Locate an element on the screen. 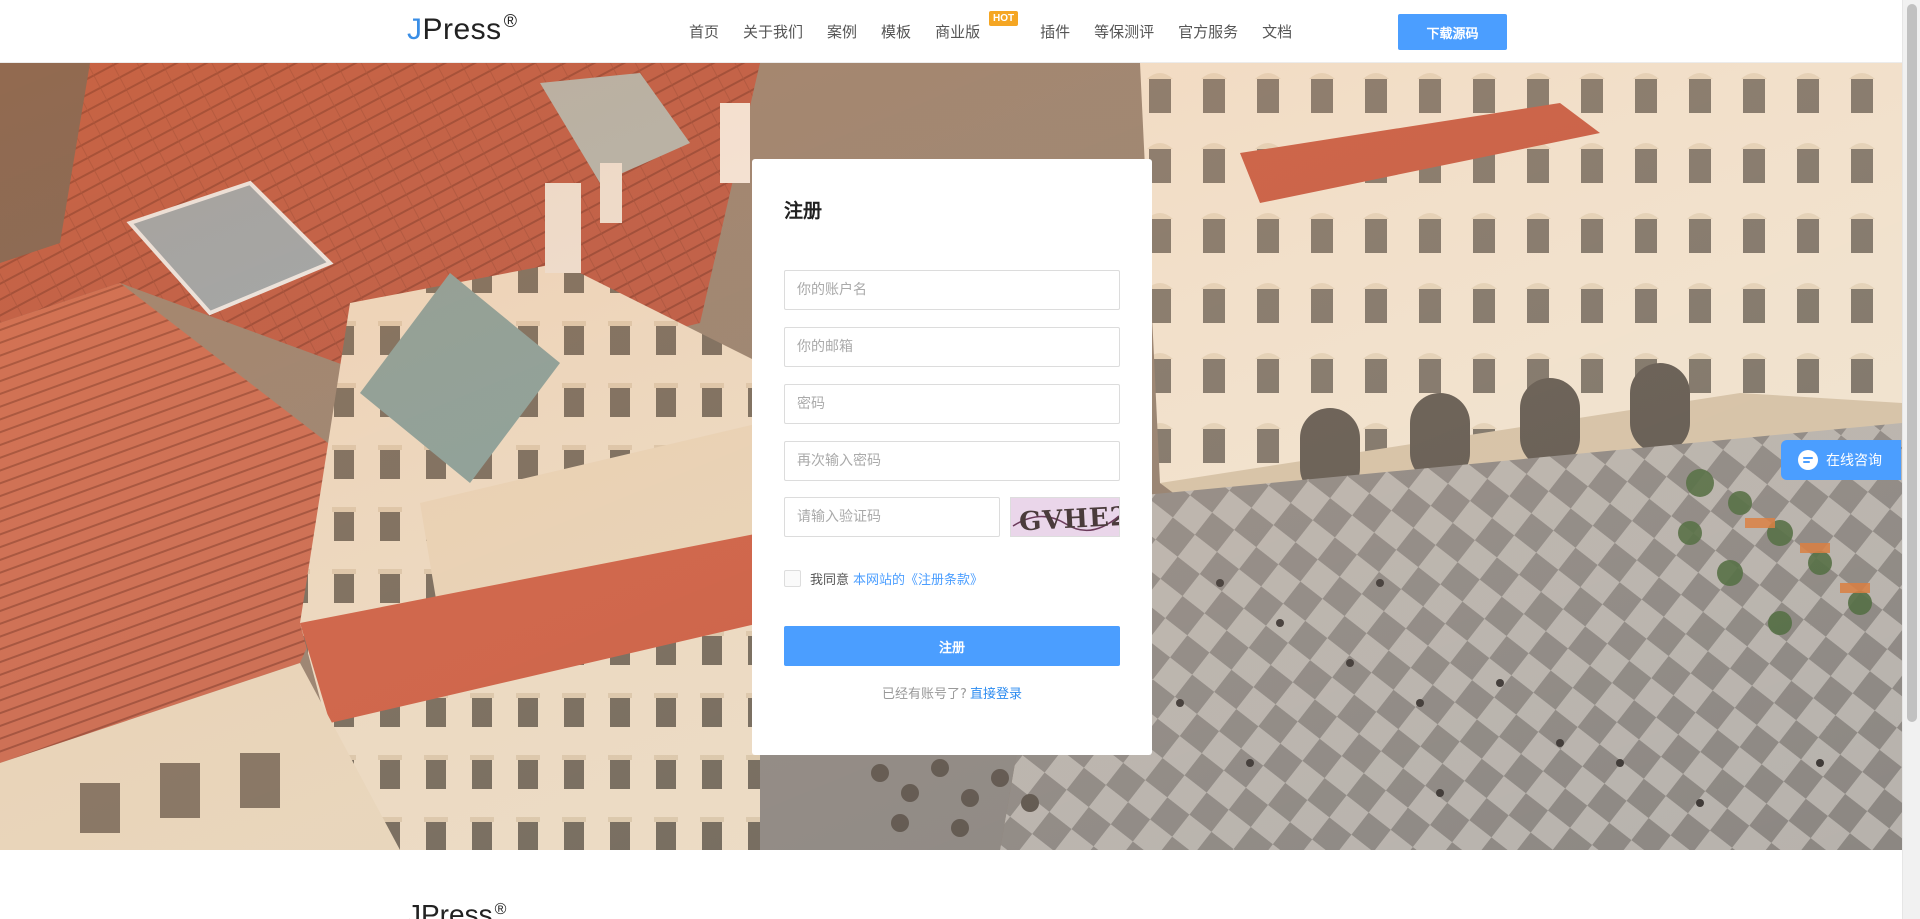 This screenshot has height=919, width=1920. nav-item-commercial-label: 商业版 is located at coordinates (958, 32).